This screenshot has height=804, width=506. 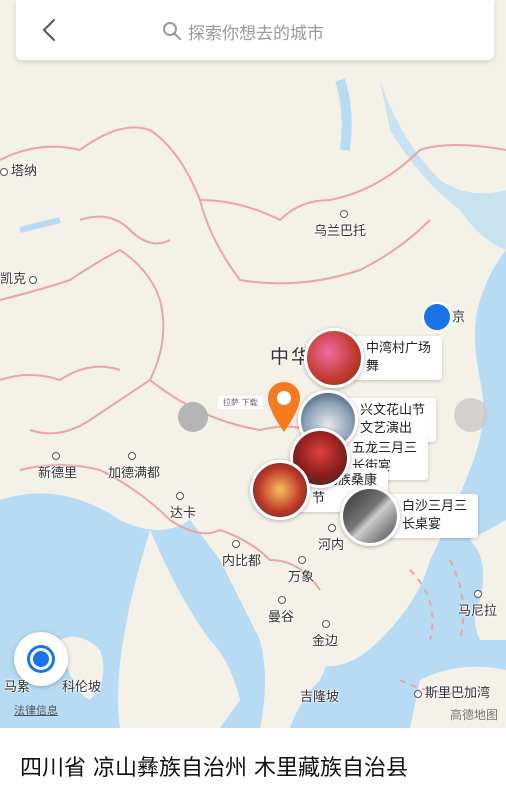 I want to click on locate-button, so click(x=41, y=659).